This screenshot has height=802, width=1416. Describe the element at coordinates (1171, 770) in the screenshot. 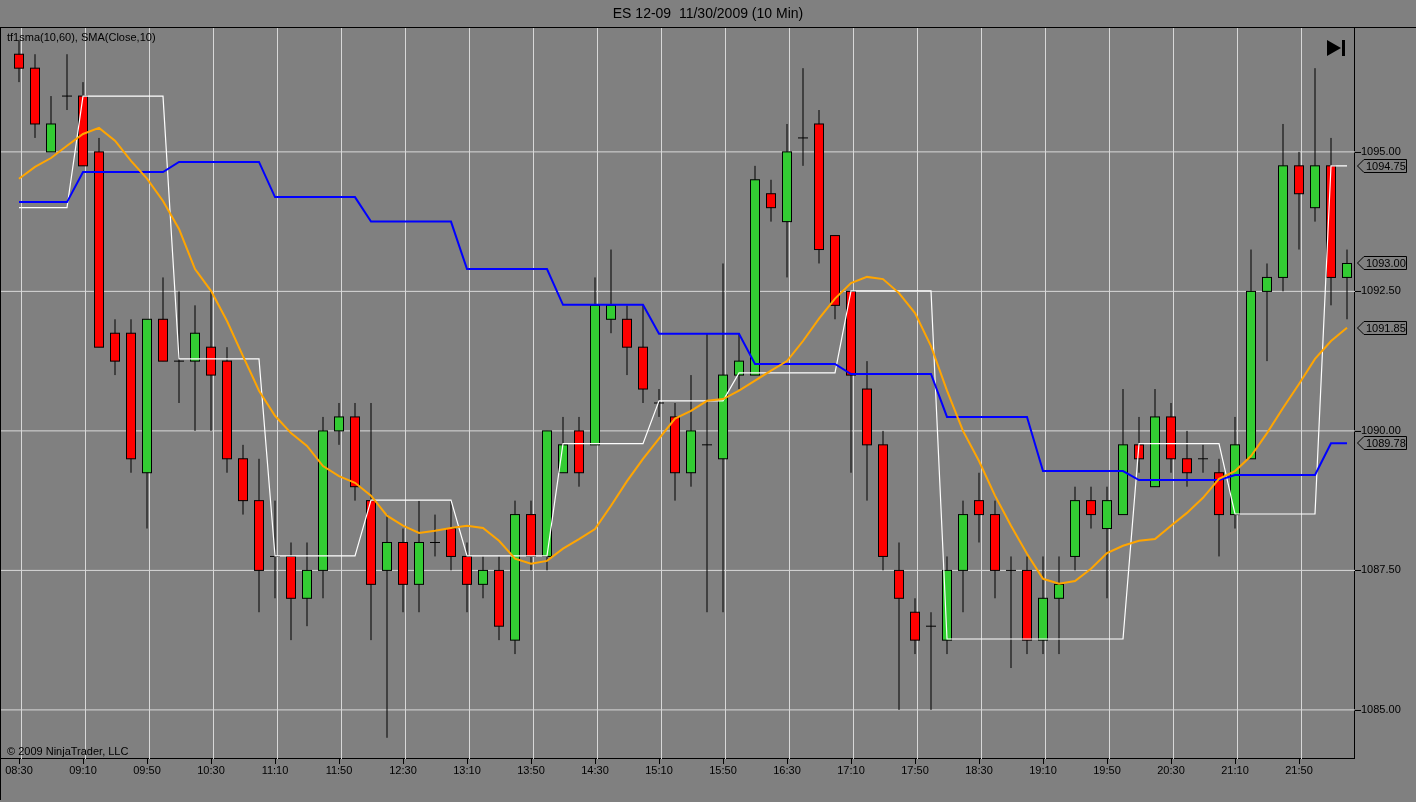

I see `time-axis-label: 20:30` at that location.